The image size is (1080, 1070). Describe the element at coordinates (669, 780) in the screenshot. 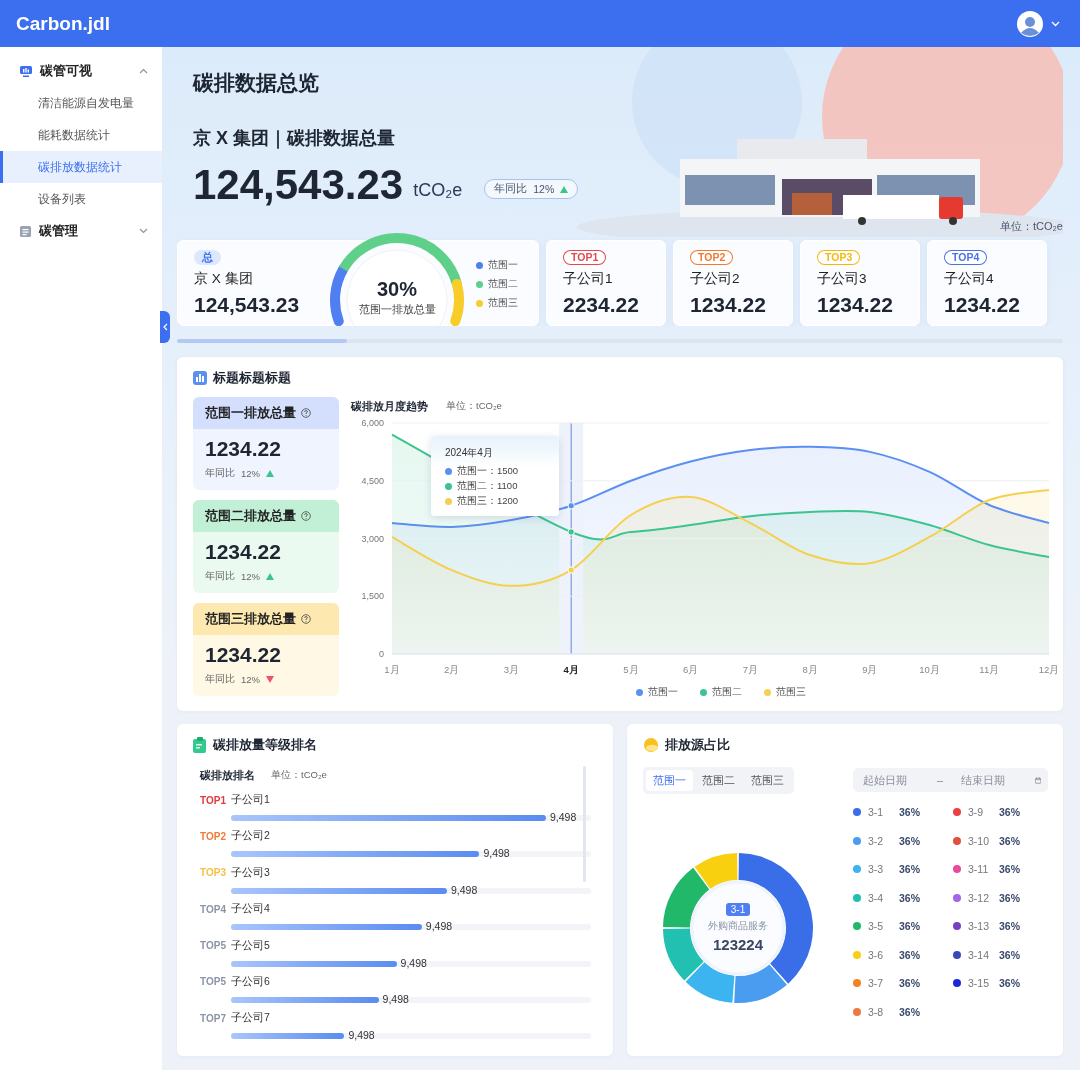

I see `scope-tab: 范围一` at that location.